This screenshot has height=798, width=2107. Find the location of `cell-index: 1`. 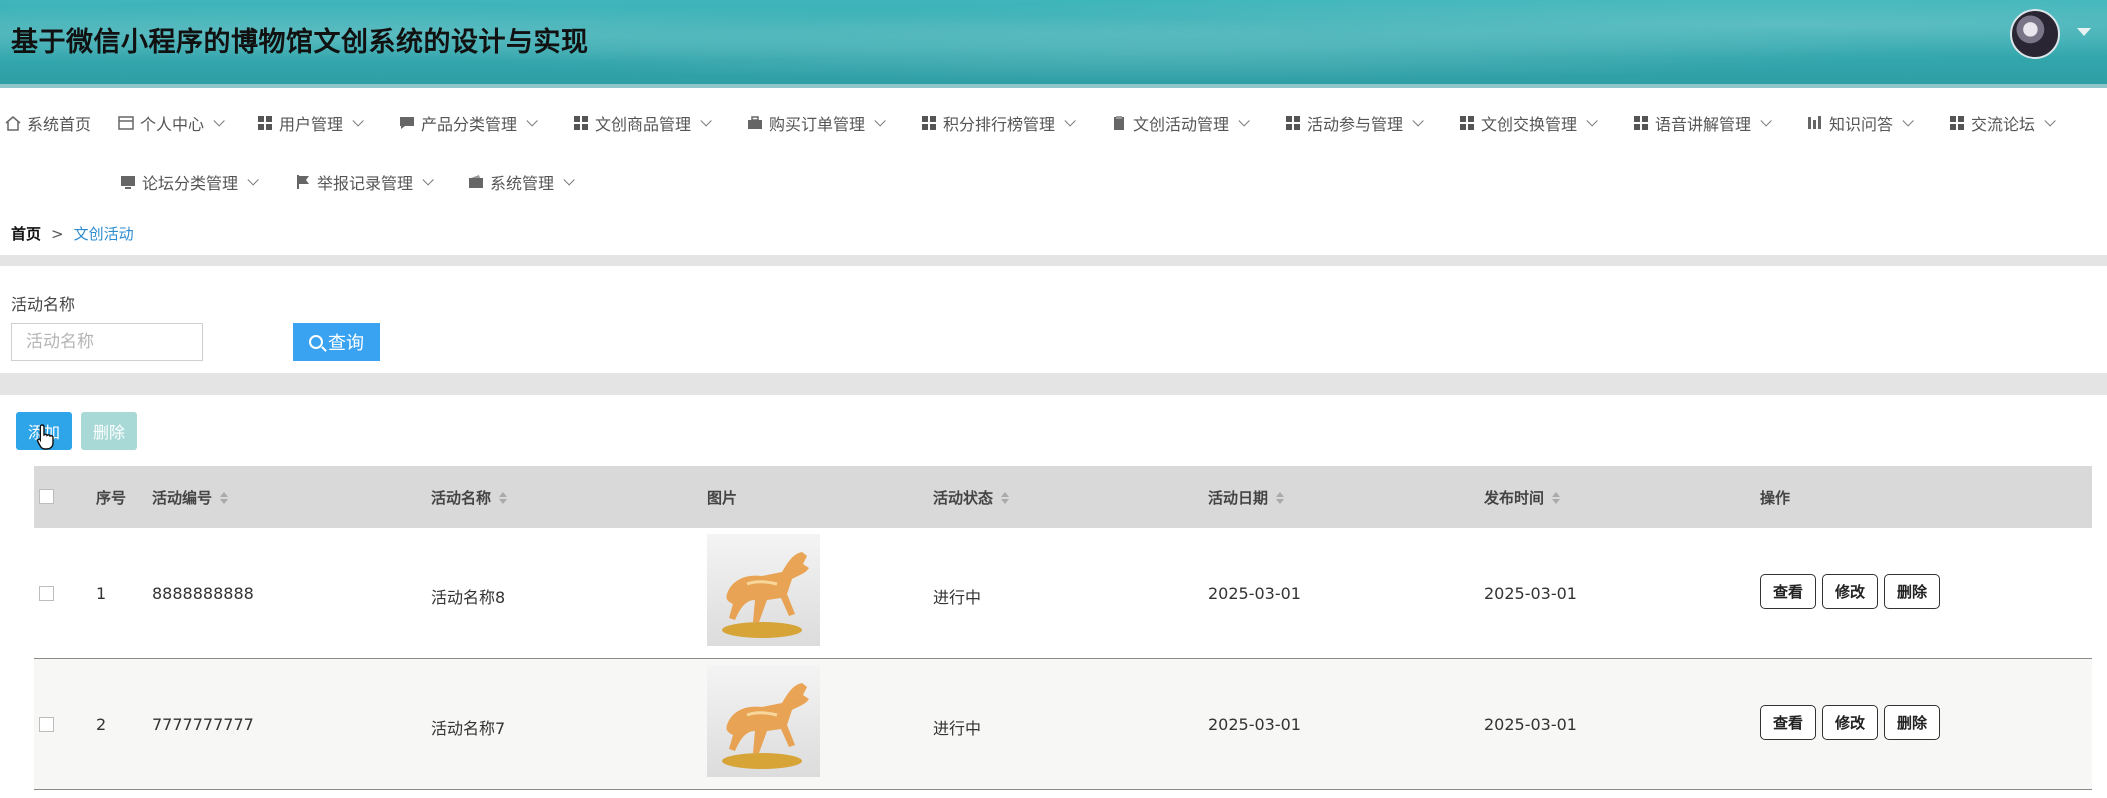

cell-index: 1 is located at coordinates (101, 593).